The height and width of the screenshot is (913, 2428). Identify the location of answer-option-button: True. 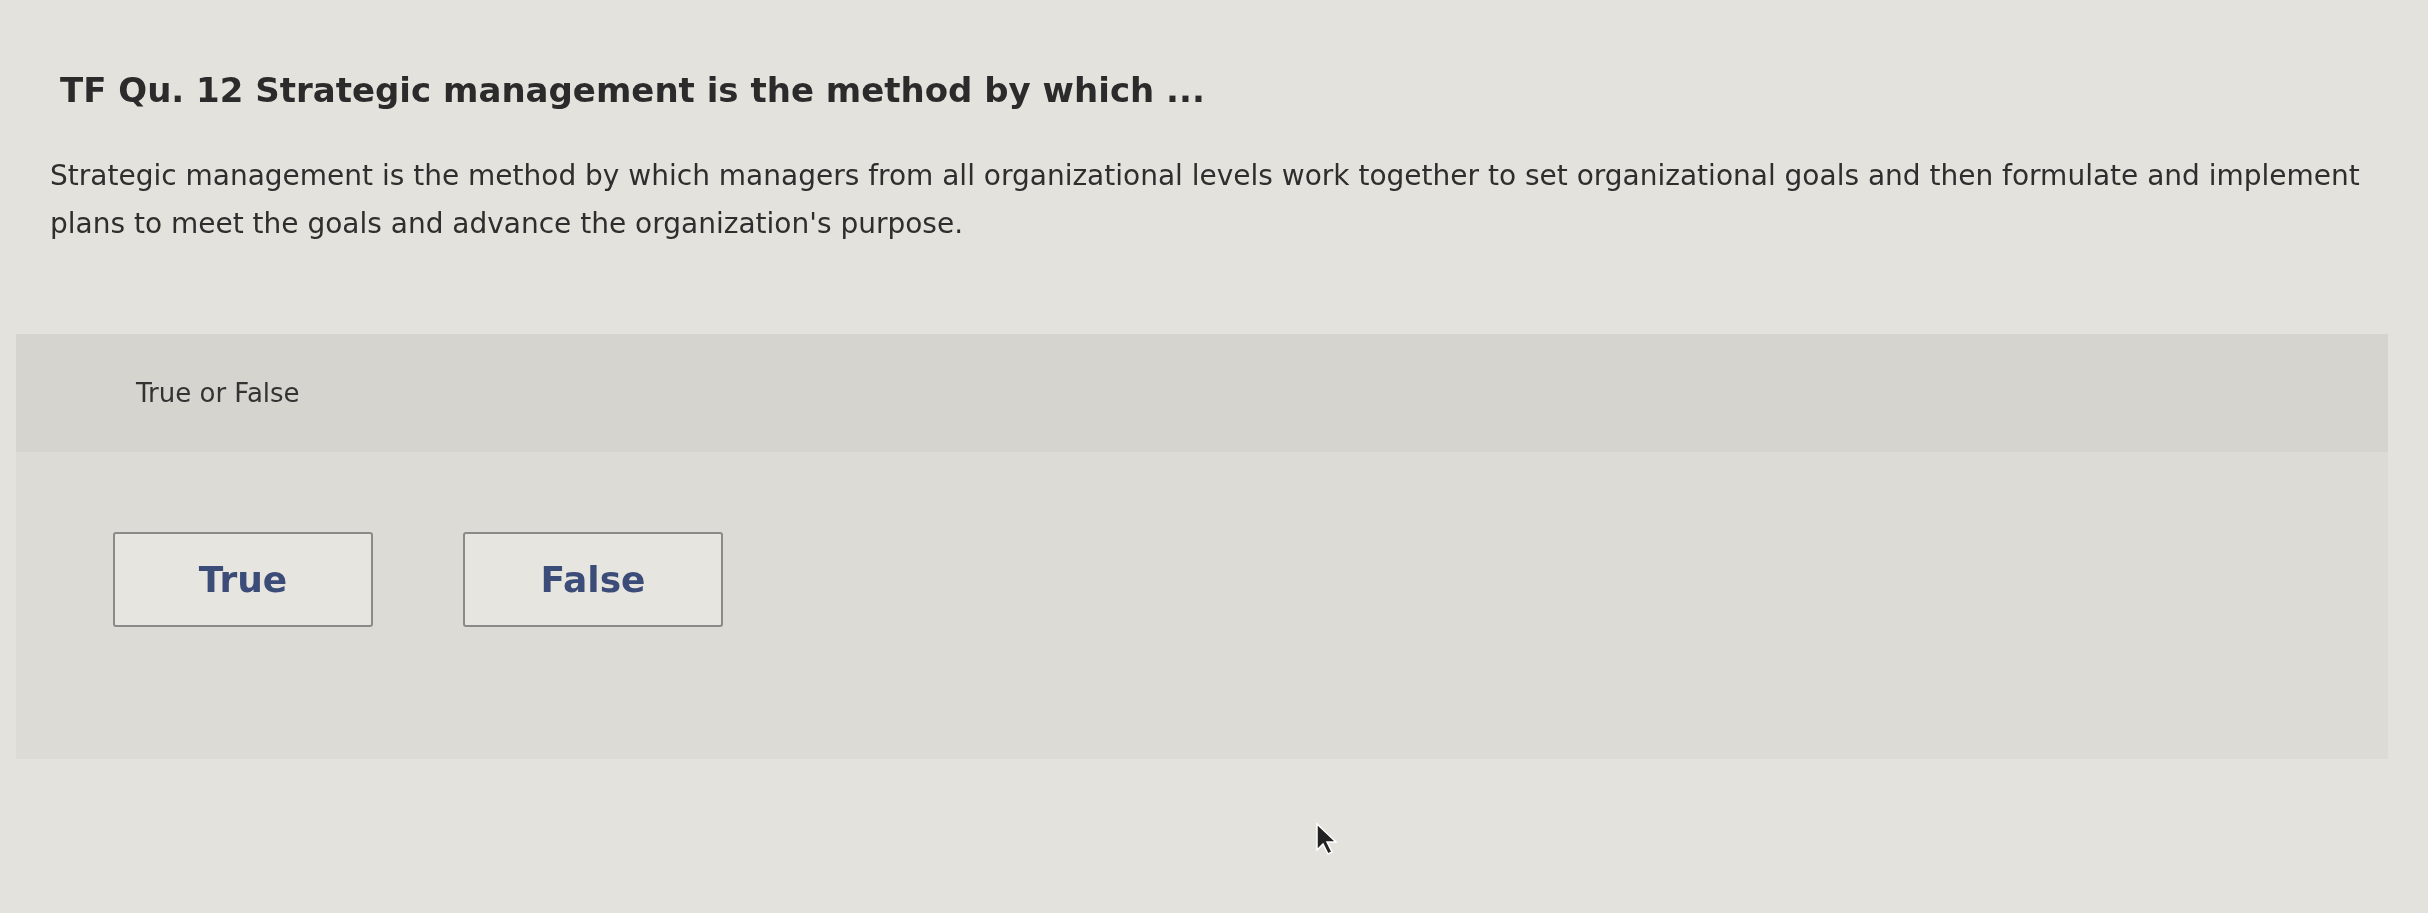
(243, 579).